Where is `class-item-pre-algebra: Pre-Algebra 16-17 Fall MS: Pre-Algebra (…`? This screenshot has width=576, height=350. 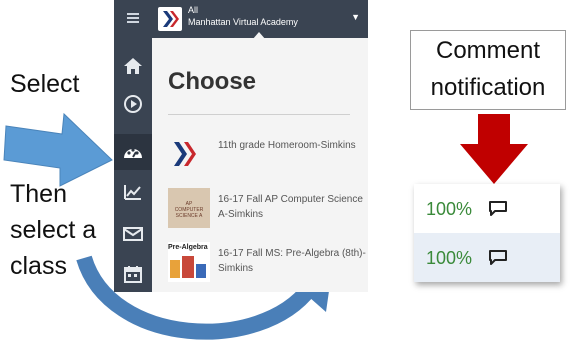 class-item-pre-algebra: Pre-Algebra 16-17 Fall MS: Pre-Algebra (… is located at coordinates (267, 264).